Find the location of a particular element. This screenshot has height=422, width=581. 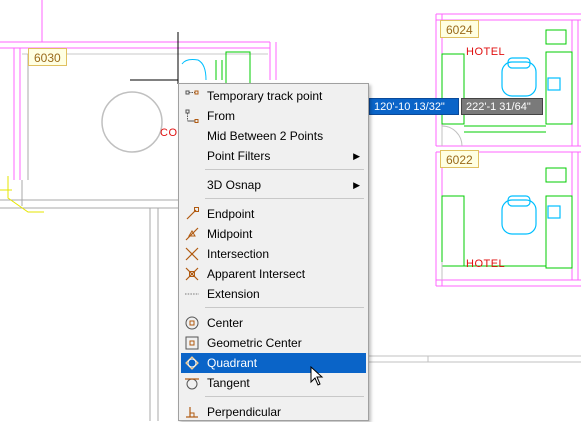

chair-partial is located at coordinates (194, 70).